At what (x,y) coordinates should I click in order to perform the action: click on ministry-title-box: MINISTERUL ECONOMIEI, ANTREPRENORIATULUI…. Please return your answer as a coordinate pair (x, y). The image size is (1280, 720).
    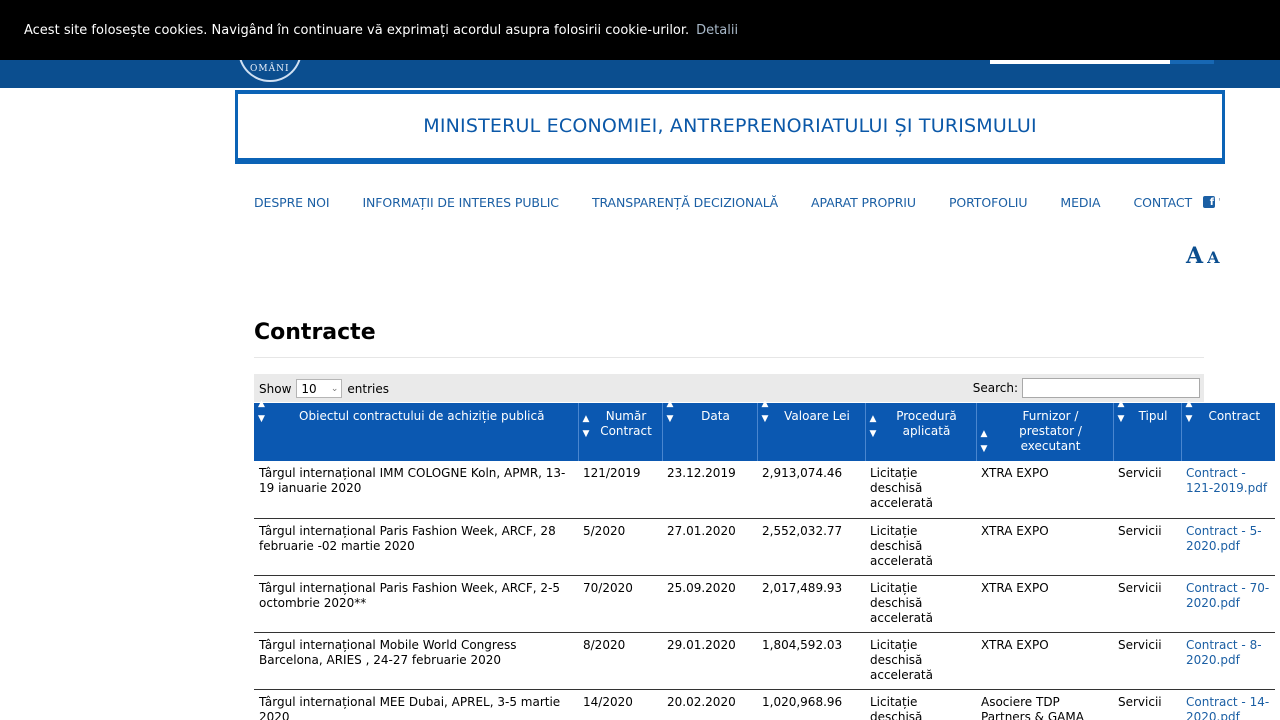
    Looking at the image, I should click on (730, 127).